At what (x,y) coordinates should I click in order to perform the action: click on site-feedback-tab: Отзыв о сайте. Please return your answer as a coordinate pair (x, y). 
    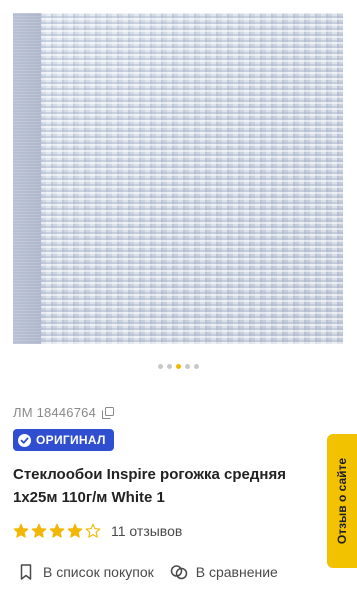
    Looking at the image, I should click on (342, 501).